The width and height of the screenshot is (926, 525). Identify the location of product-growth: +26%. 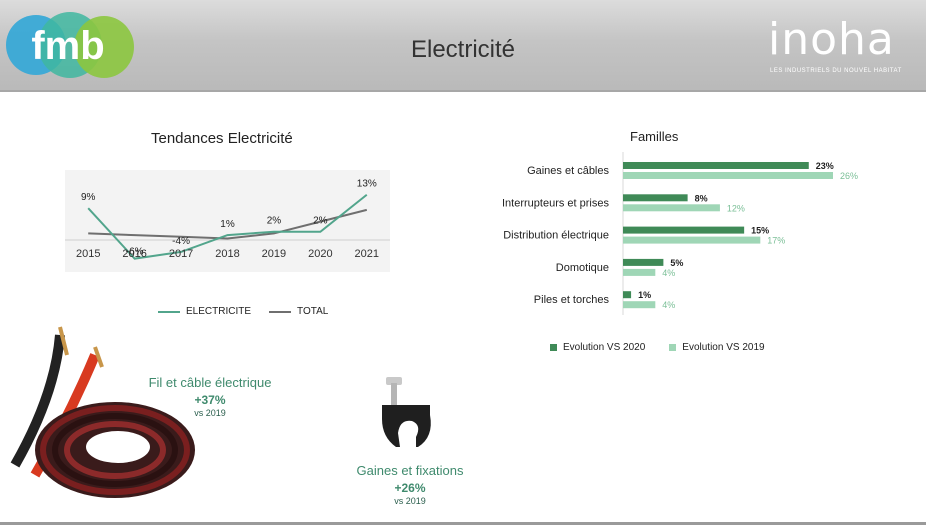
(410, 488).